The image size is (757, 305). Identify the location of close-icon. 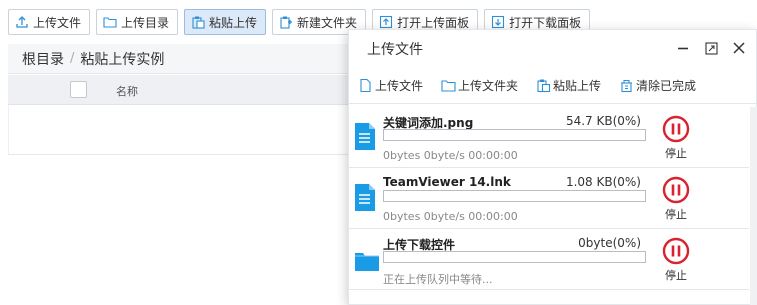
(739, 48).